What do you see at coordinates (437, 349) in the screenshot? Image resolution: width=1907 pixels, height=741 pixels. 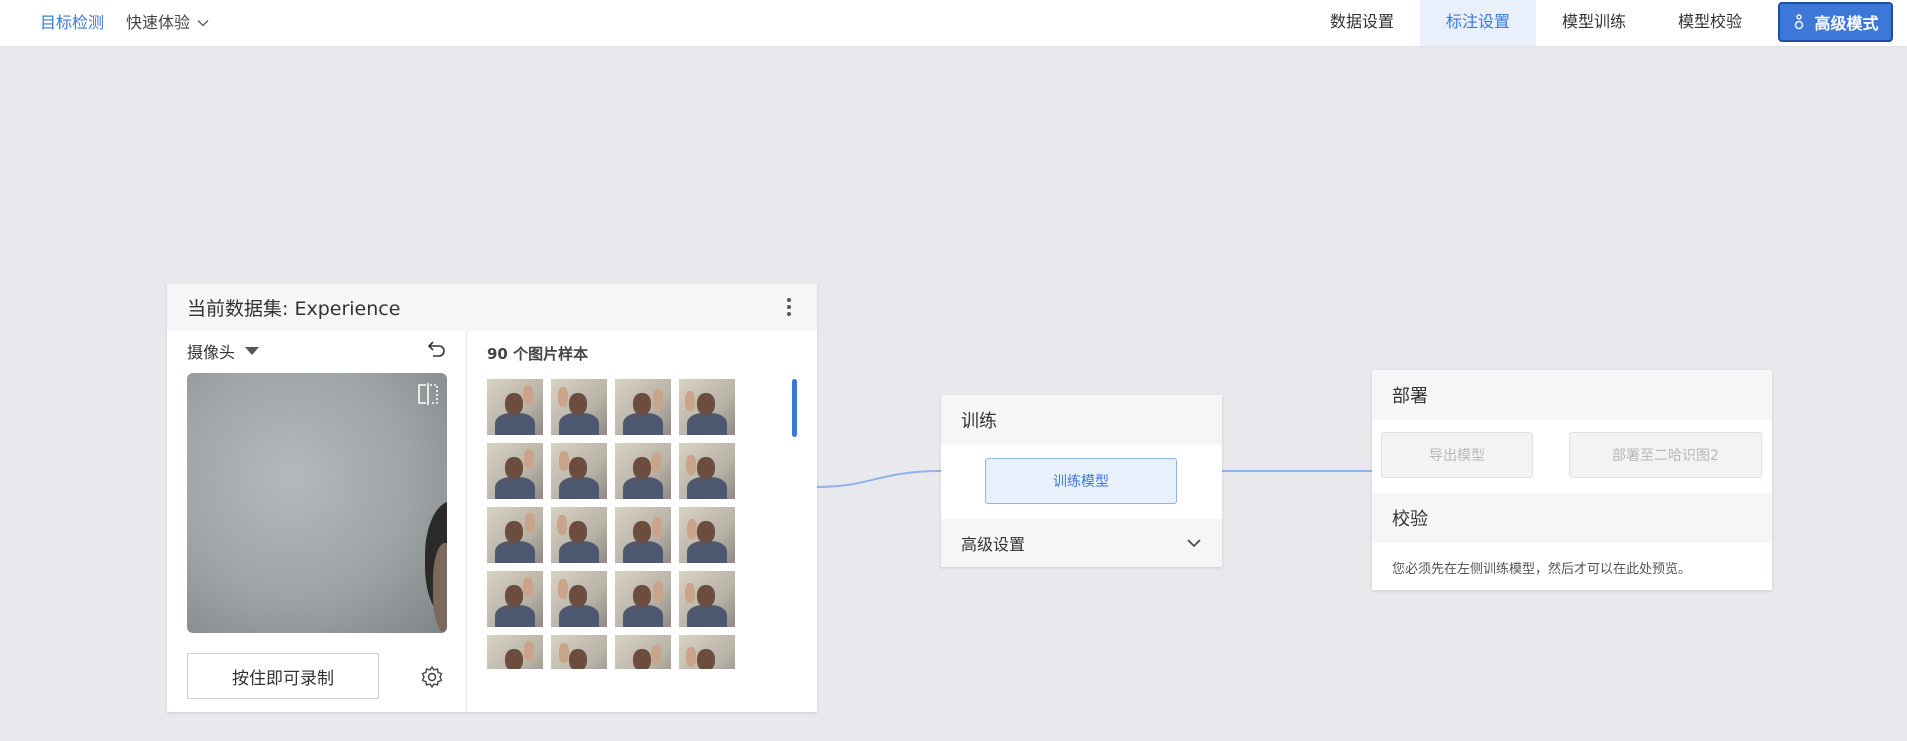 I see `undo-icon` at bounding box center [437, 349].